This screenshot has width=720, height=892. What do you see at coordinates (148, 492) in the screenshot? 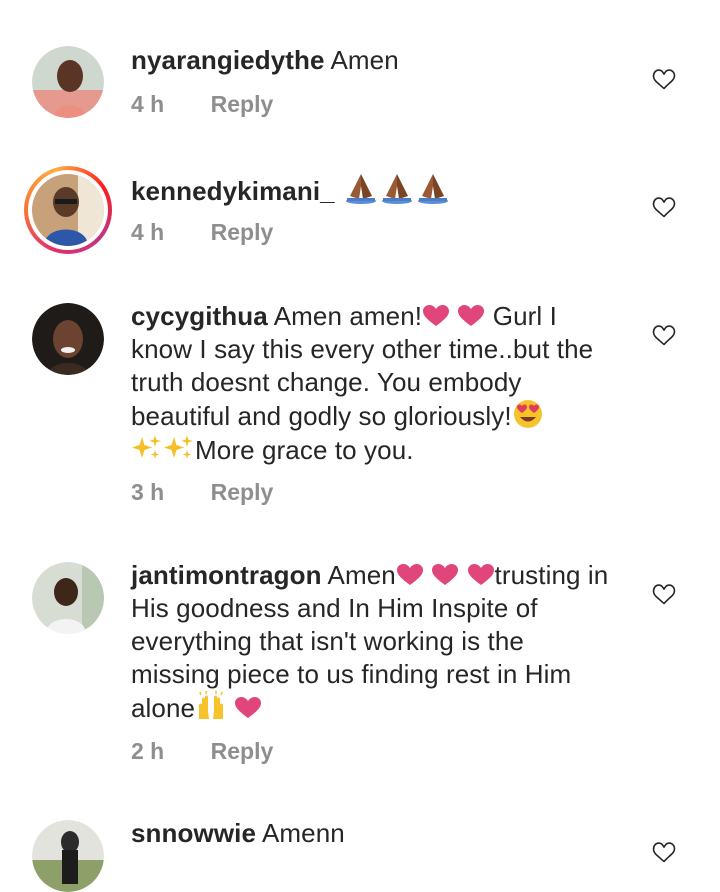
I see `comment-timestamp: 3 h` at bounding box center [148, 492].